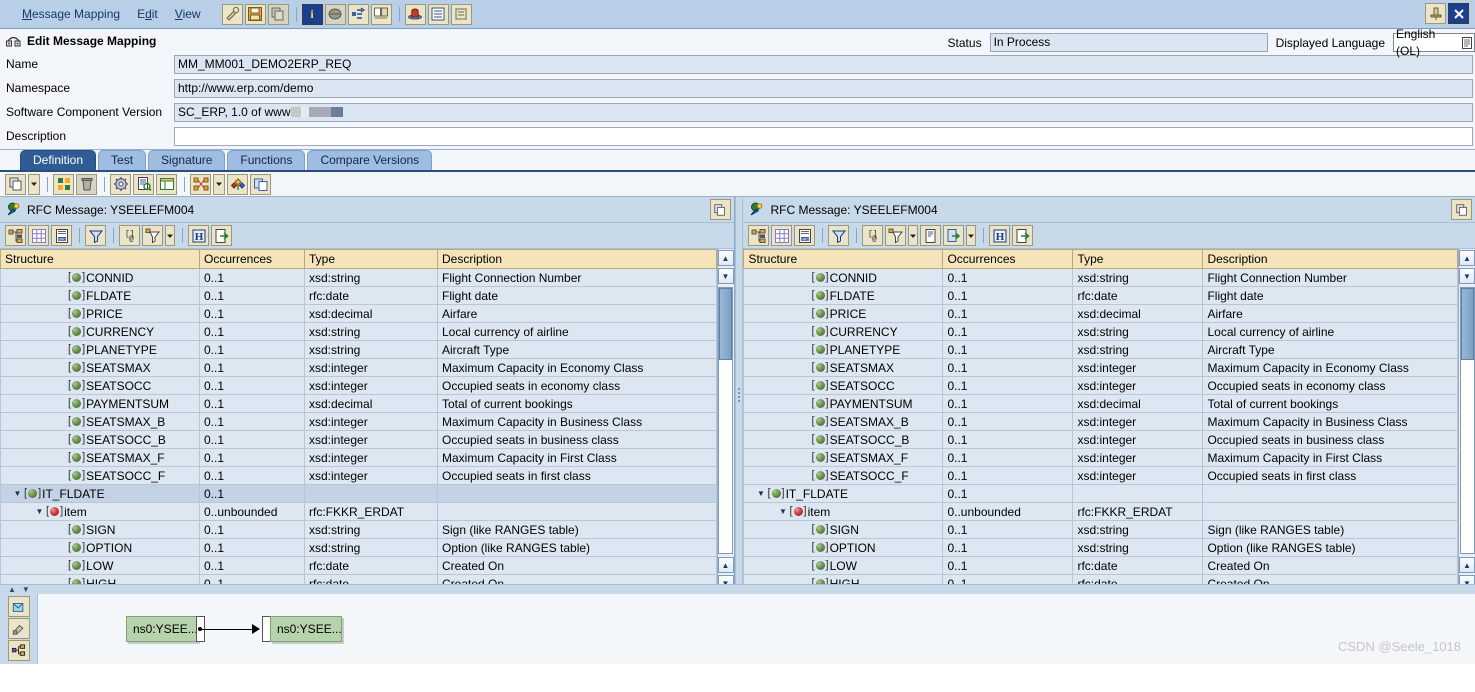  Describe the element at coordinates (100, 511) in the screenshot. I see `cell-structure: ▼[] item` at that location.